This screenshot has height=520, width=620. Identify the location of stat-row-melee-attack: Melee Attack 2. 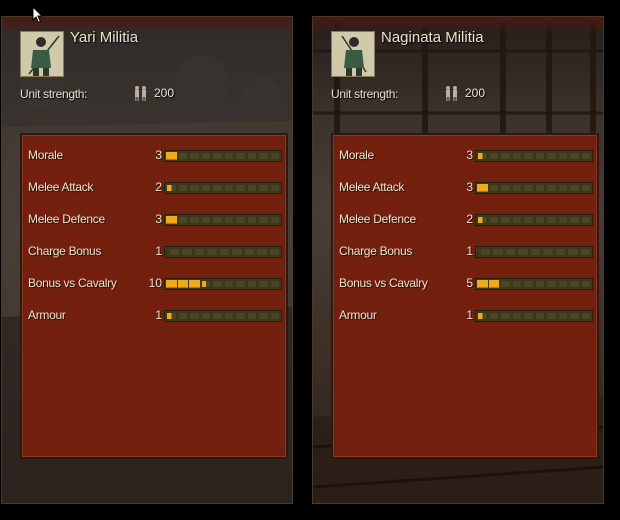
(156, 188).